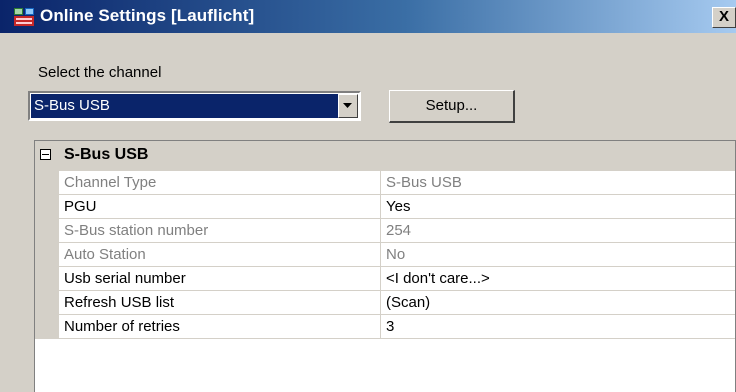  I want to click on property-row-auto-station: Auto Station No, so click(385, 255).